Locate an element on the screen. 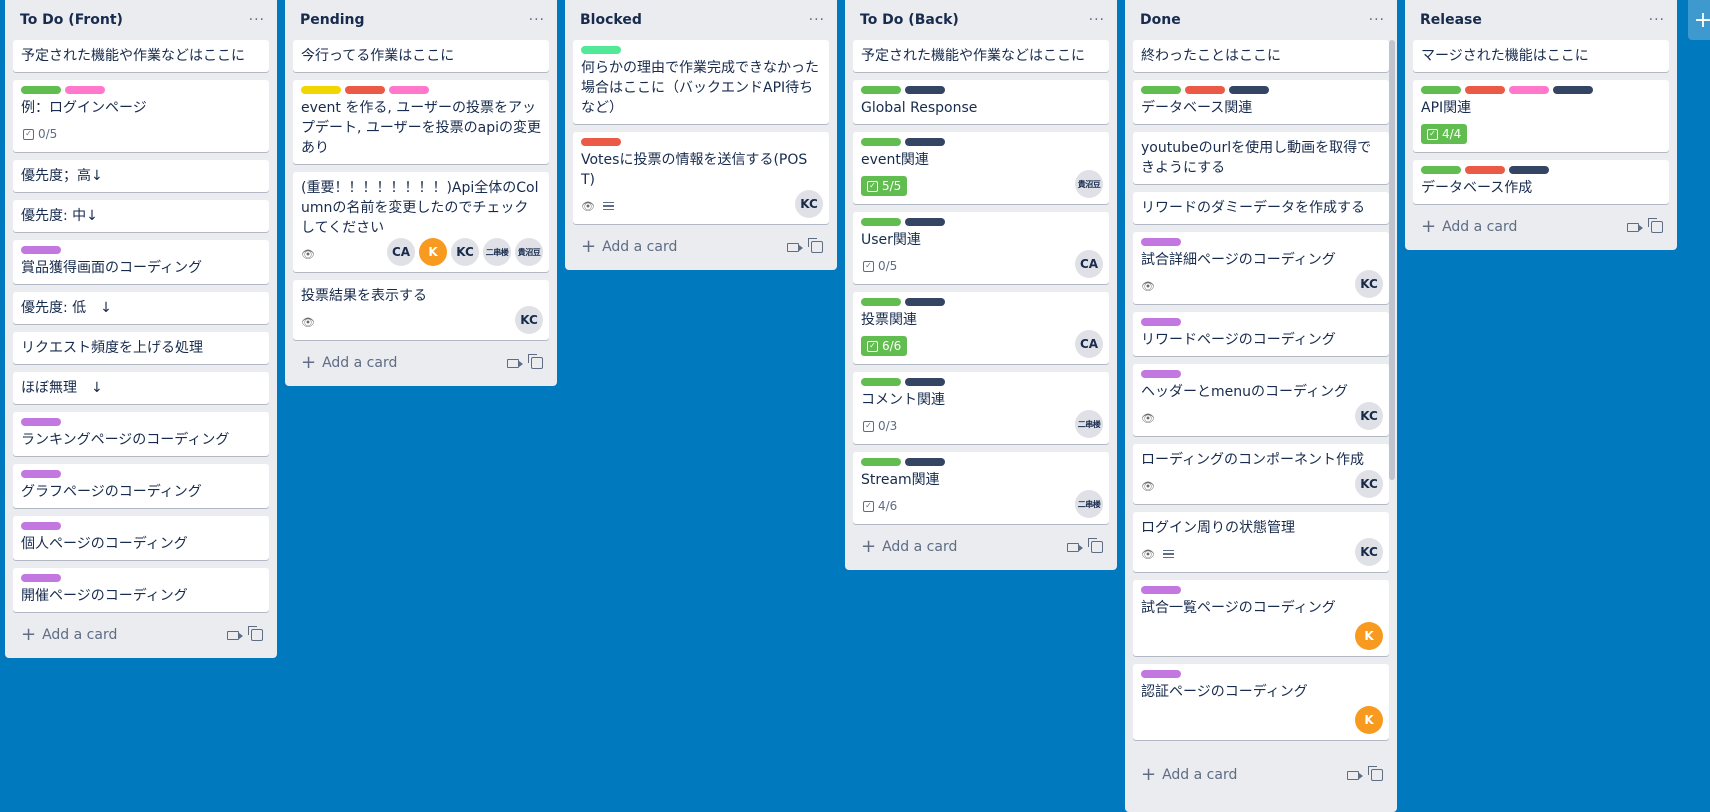 This screenshot has height=812, width=1710. list-title: To Do (Front) is located at coordinates (71, 20).